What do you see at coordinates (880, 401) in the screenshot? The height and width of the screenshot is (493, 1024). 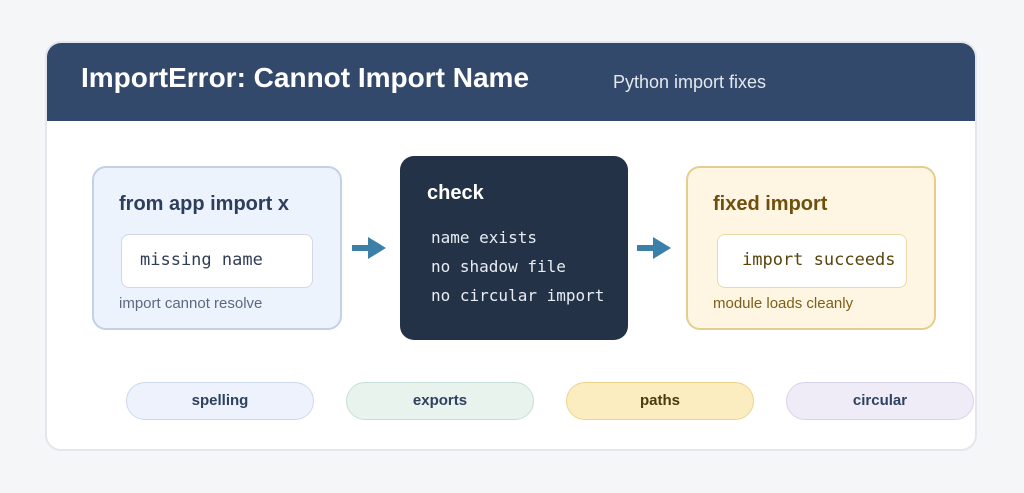 I see `tag-circular: circular` at bounding box center [880, 401].